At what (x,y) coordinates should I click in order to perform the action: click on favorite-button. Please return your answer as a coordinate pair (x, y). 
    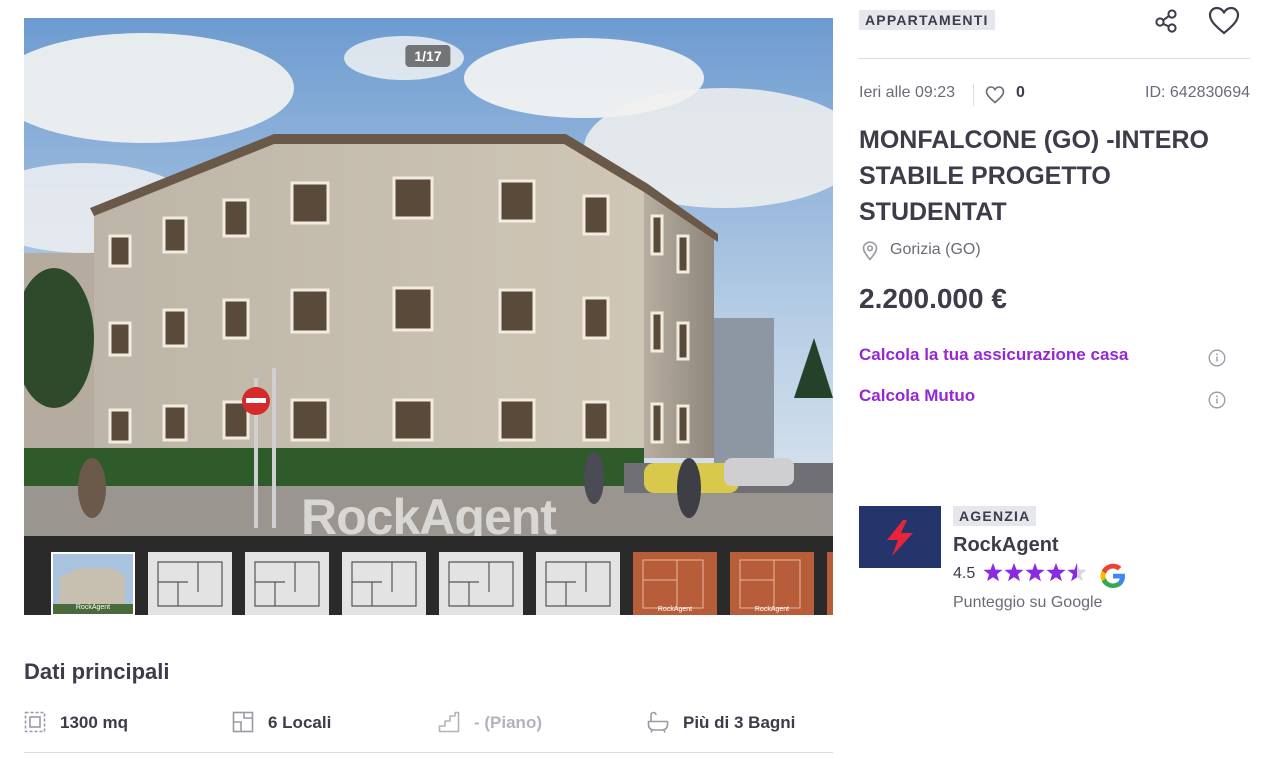
    Looking at the image, I should click on (1224, 21).